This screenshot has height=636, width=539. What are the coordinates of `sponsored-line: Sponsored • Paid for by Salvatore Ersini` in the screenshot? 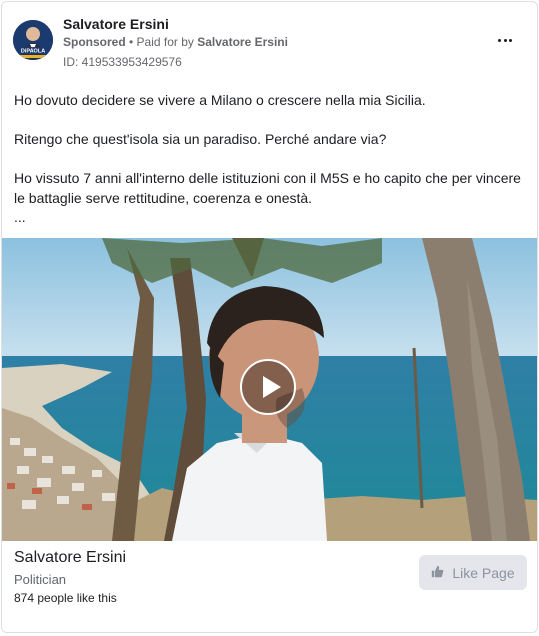 It's located at (175, 42).